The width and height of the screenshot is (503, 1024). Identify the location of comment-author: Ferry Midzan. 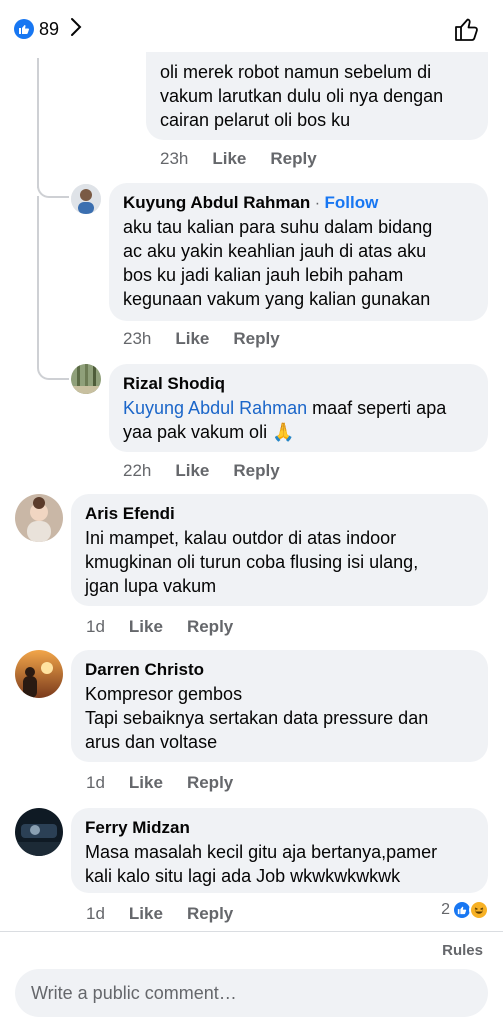
(279, 828).